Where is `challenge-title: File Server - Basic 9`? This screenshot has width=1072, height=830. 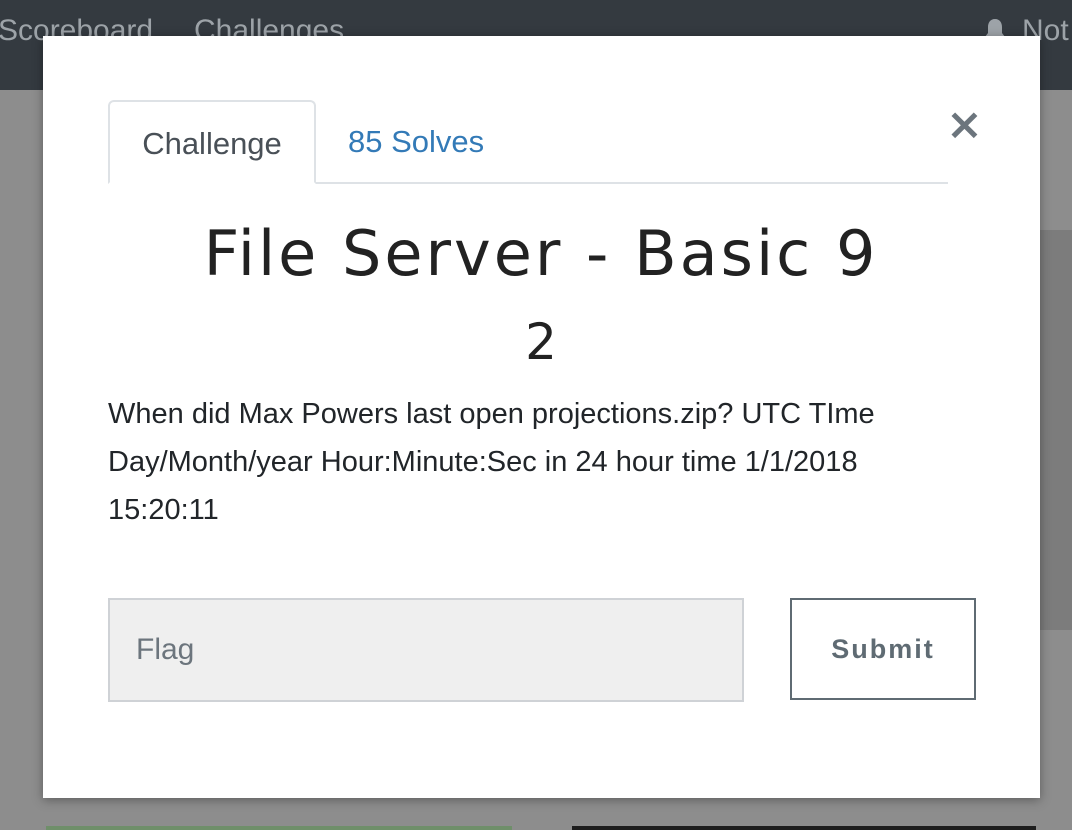 challenge-title: File Server - Basic 9 is located at coordinates (541, 253).